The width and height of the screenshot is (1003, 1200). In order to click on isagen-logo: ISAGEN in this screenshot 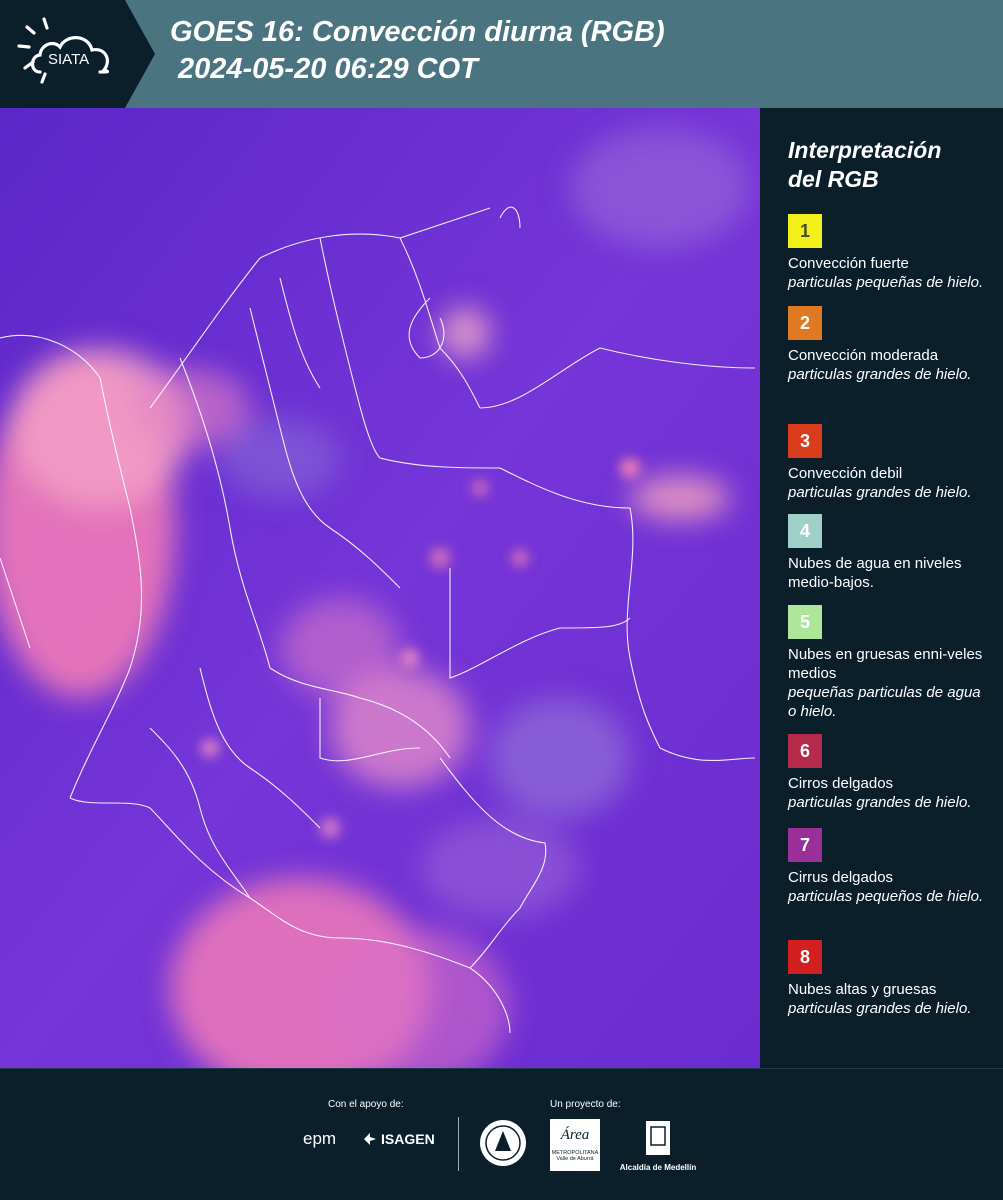, I will do `click(398, 1139)`.